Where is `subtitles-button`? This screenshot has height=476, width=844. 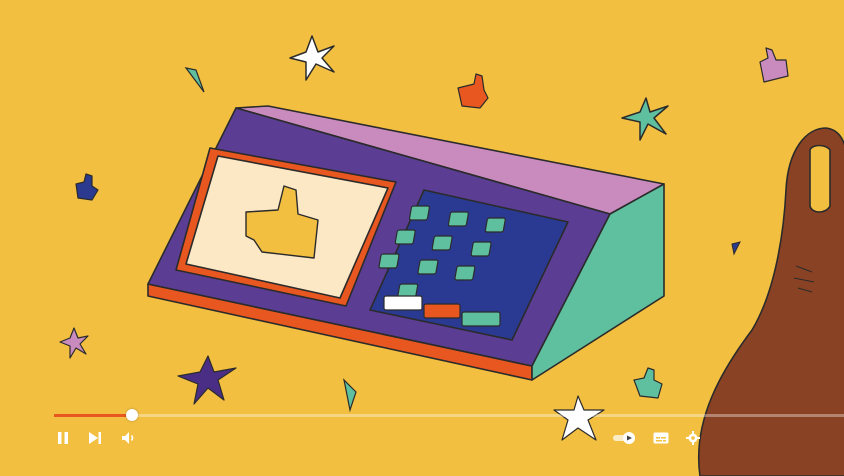
subtitles-button is located at coordinates (661, 438).